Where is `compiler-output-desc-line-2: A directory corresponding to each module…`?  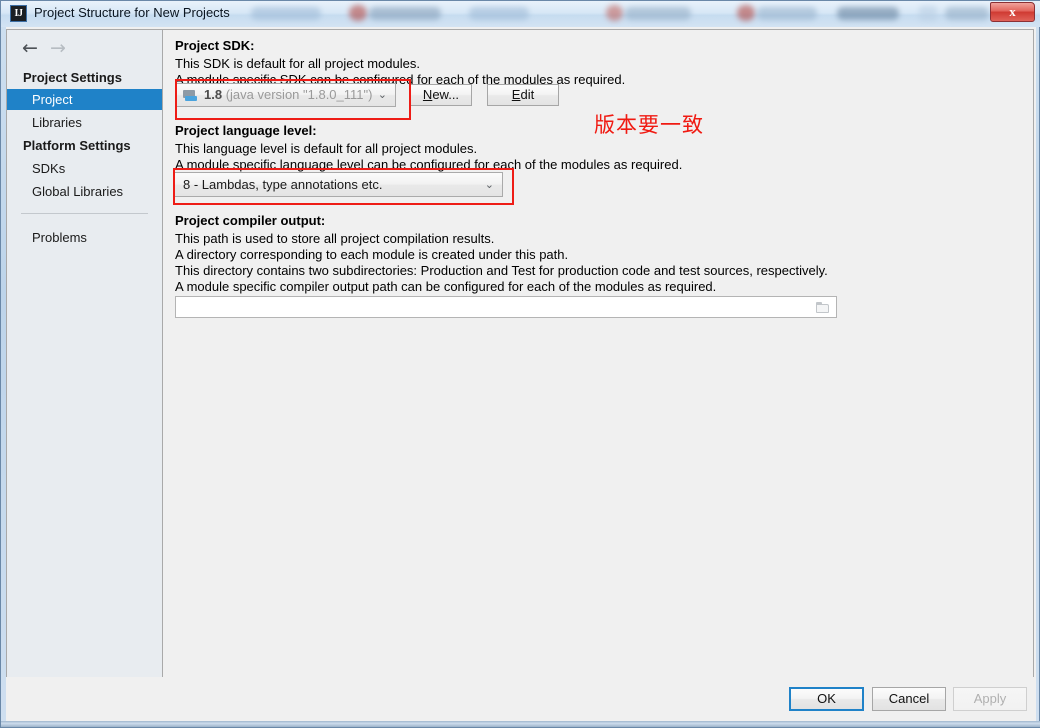
compiler-output-desc-line-2: A directory corresponding to each module… is located at coordinates (372, 254).